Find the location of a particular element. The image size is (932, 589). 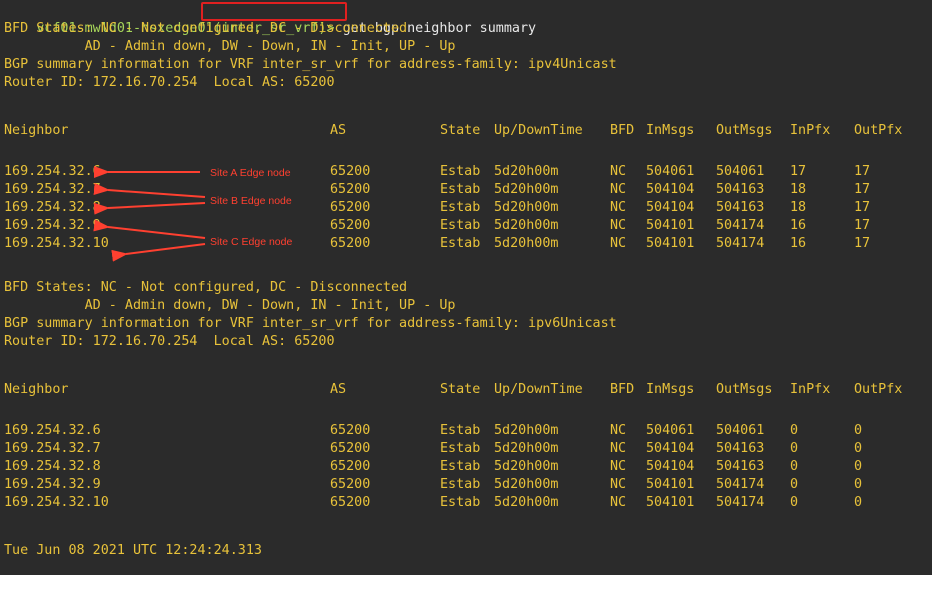

cell-neighbor: 169.254.32.6 is located at coordinates (52, 430).